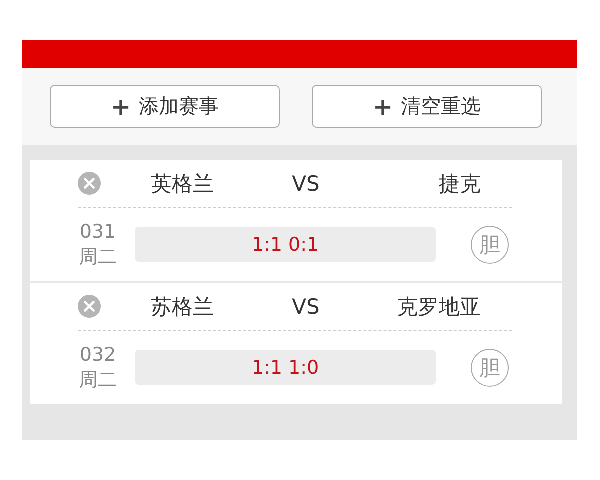 Image resolution: width=600 pixels, height=480 pixels. I want to click on team-name: 英格兰, so click(183, 184).